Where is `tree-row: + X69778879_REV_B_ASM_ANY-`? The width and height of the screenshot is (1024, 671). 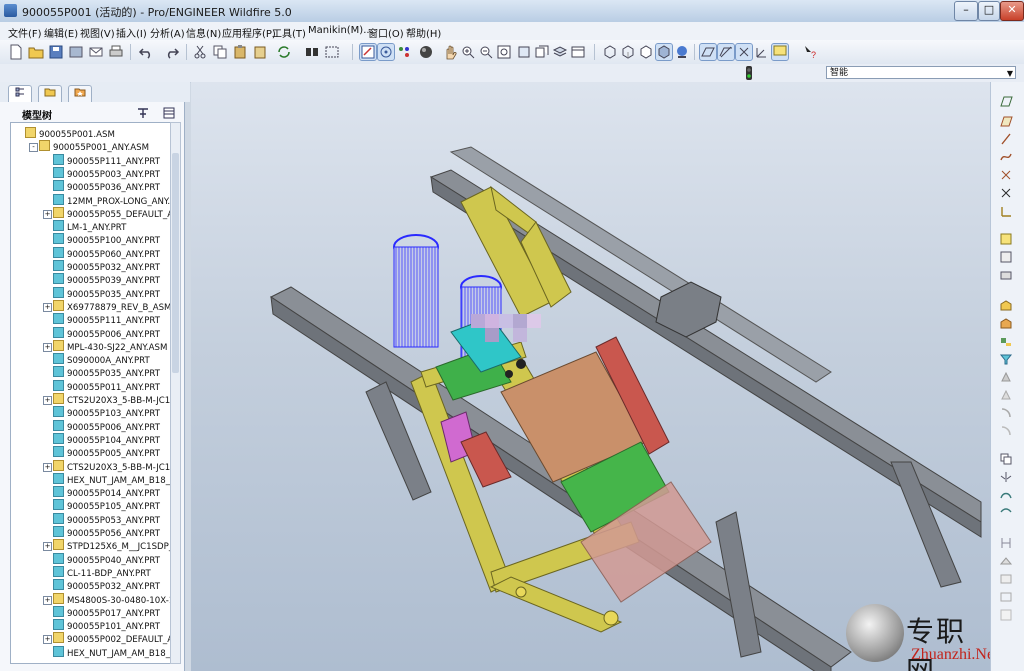 tree-row: + X69778879_REV_B_ASM_ANY- is located at coordinates (107, 306).